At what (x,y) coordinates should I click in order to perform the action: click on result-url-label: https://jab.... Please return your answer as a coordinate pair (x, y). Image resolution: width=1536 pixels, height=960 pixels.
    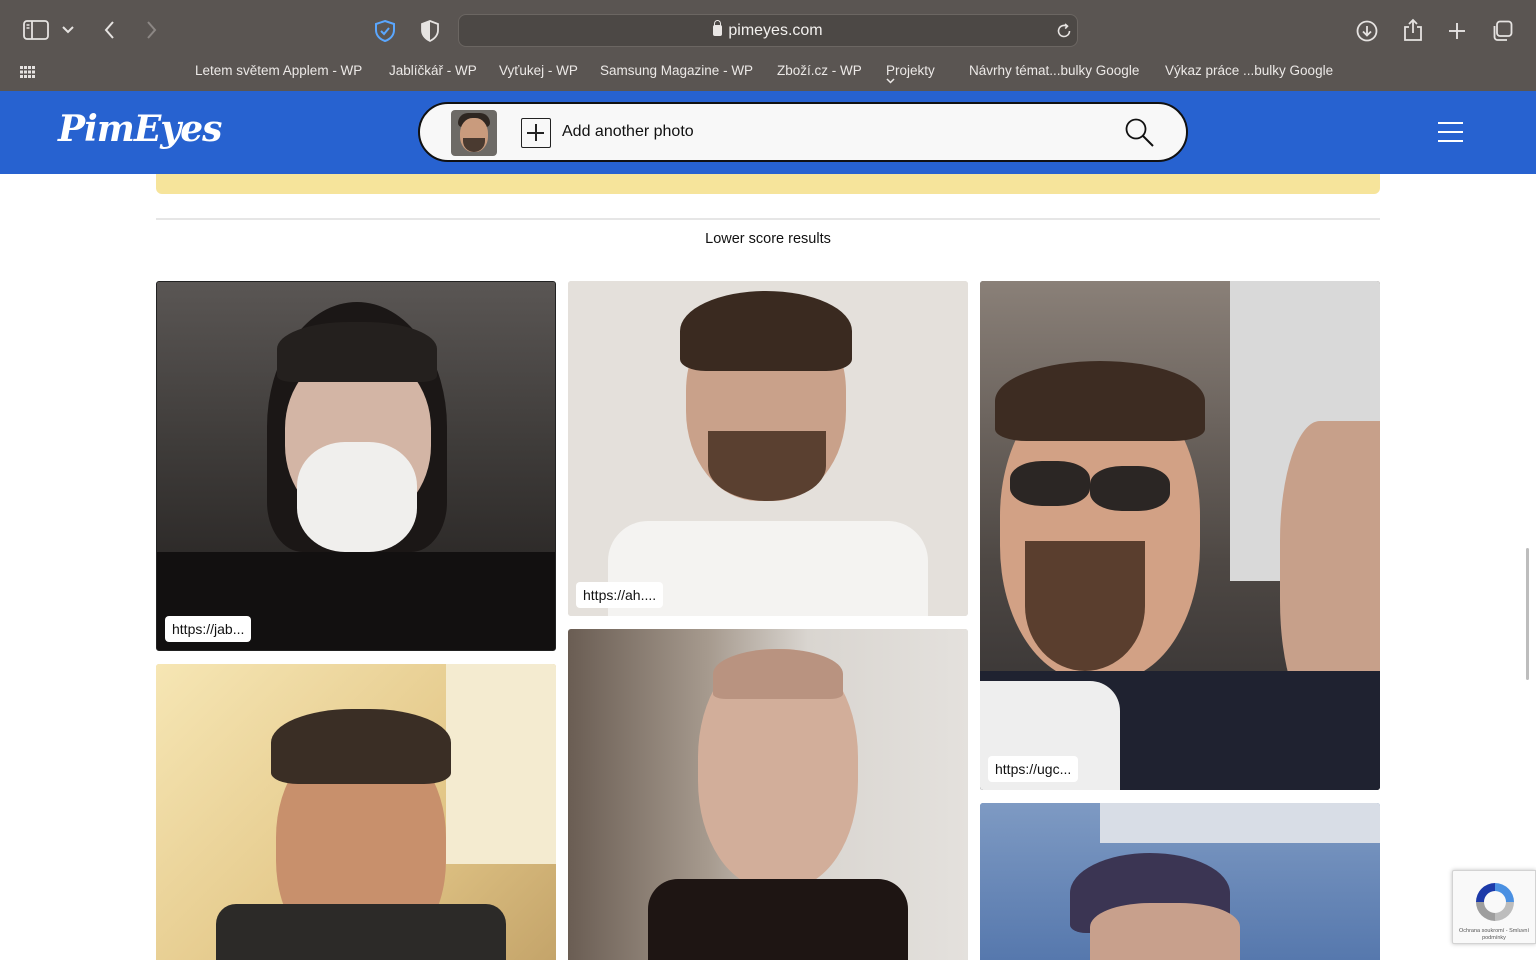
    Looking at the image, I should click on (208, 629).